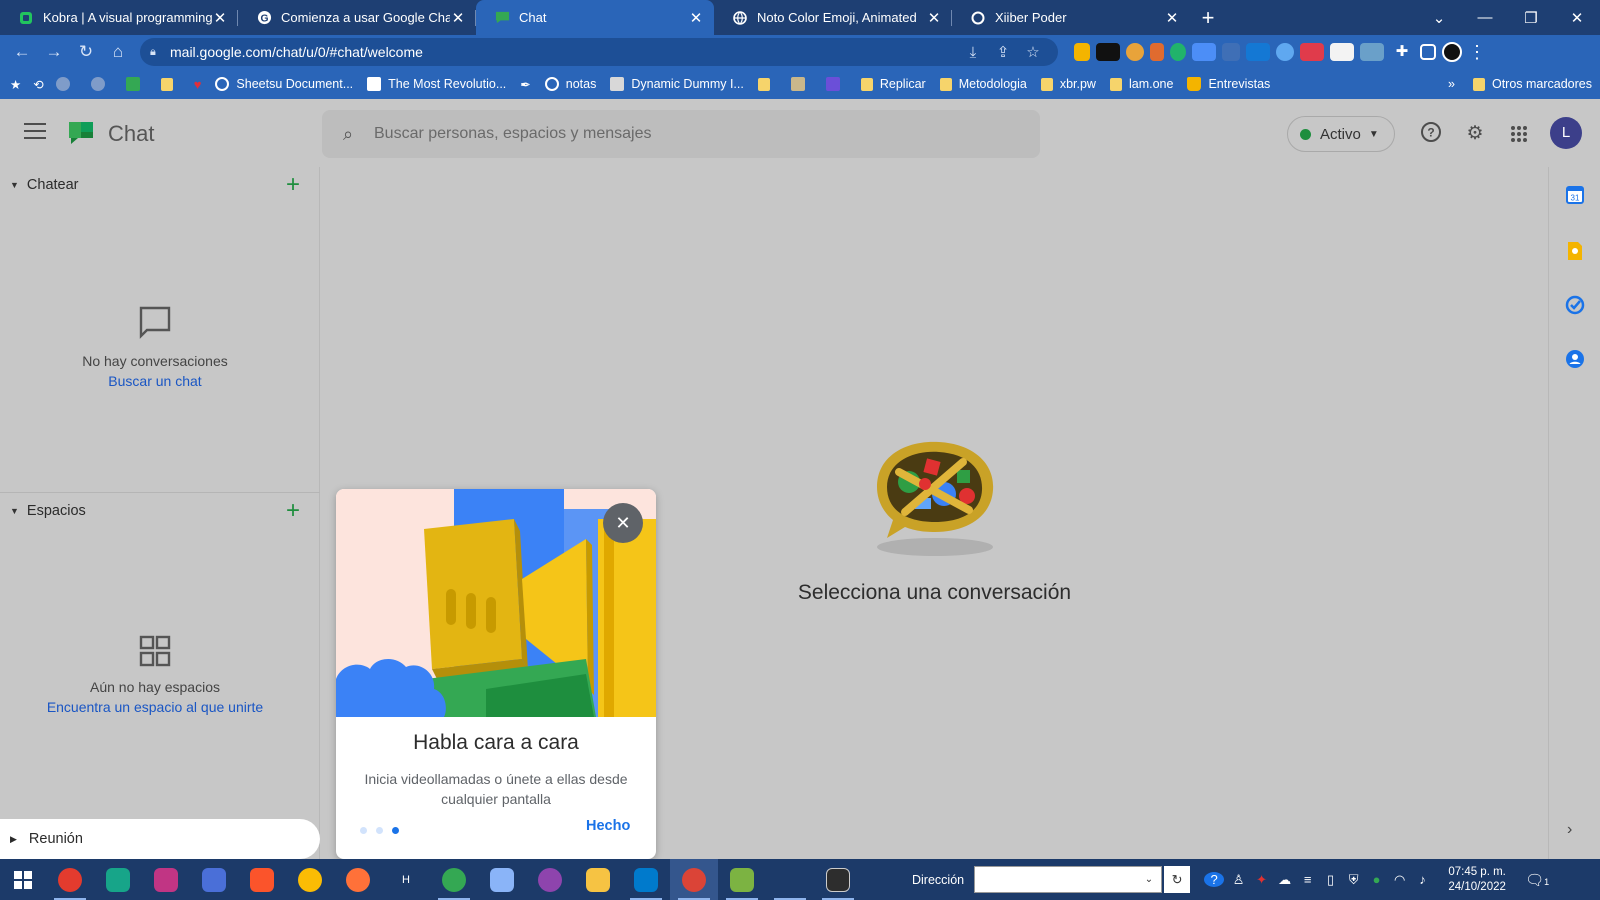  Describe the element at coordinates (1477, 880) in the screenshot. I see `system-clock: 07:45 p. m. 24/10/2022` at that location.